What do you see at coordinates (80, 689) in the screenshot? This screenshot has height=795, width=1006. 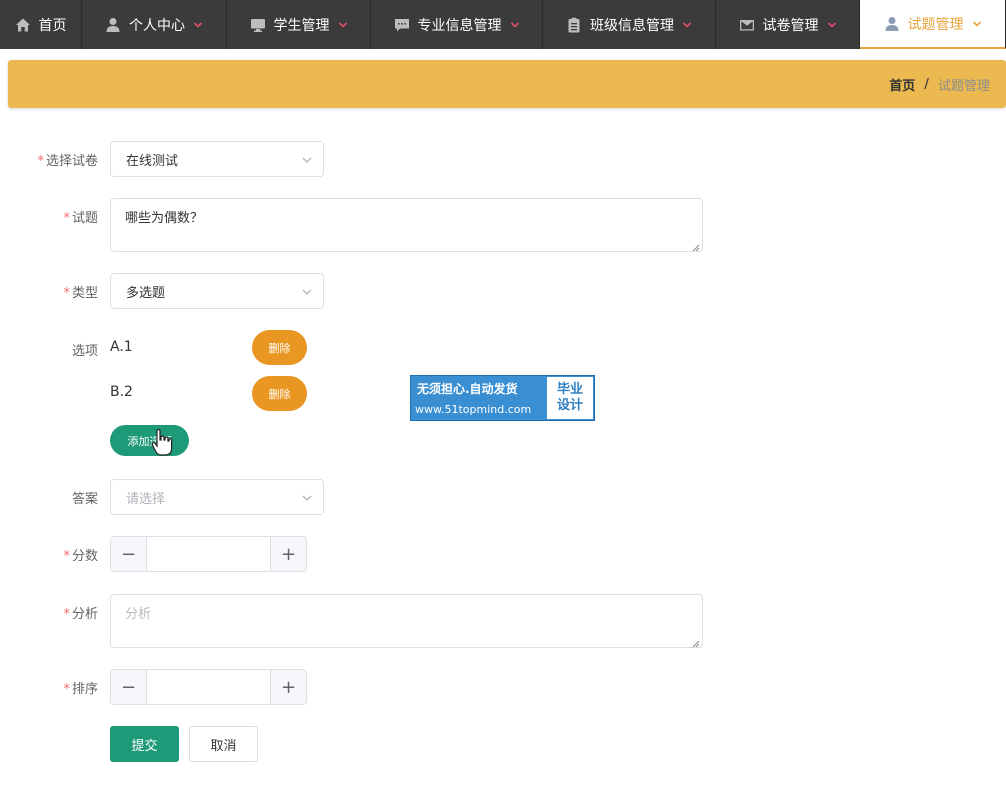 I see `sort-label: * 排序` at bounding box center [80, 689].